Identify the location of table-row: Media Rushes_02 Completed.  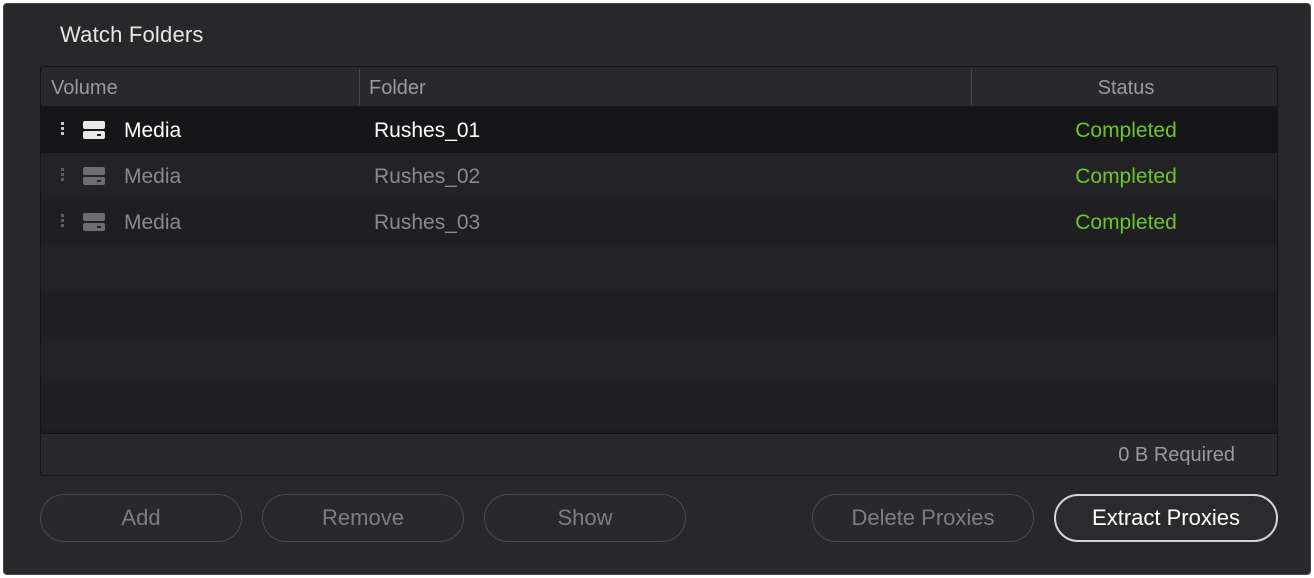
(659, 176).